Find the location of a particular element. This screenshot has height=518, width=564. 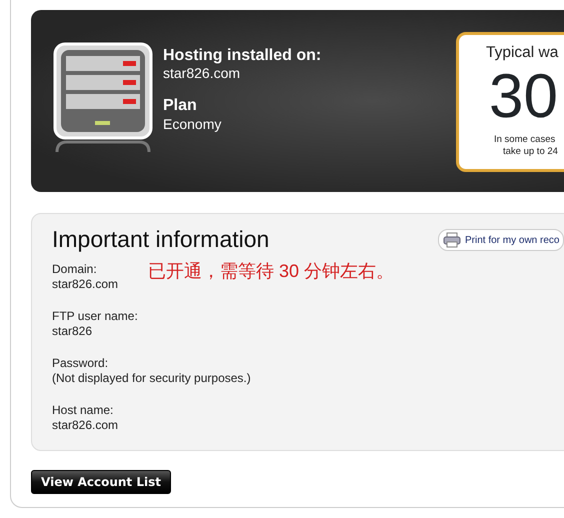

wait-minutes: 30 is located at coordinates (523, 97).